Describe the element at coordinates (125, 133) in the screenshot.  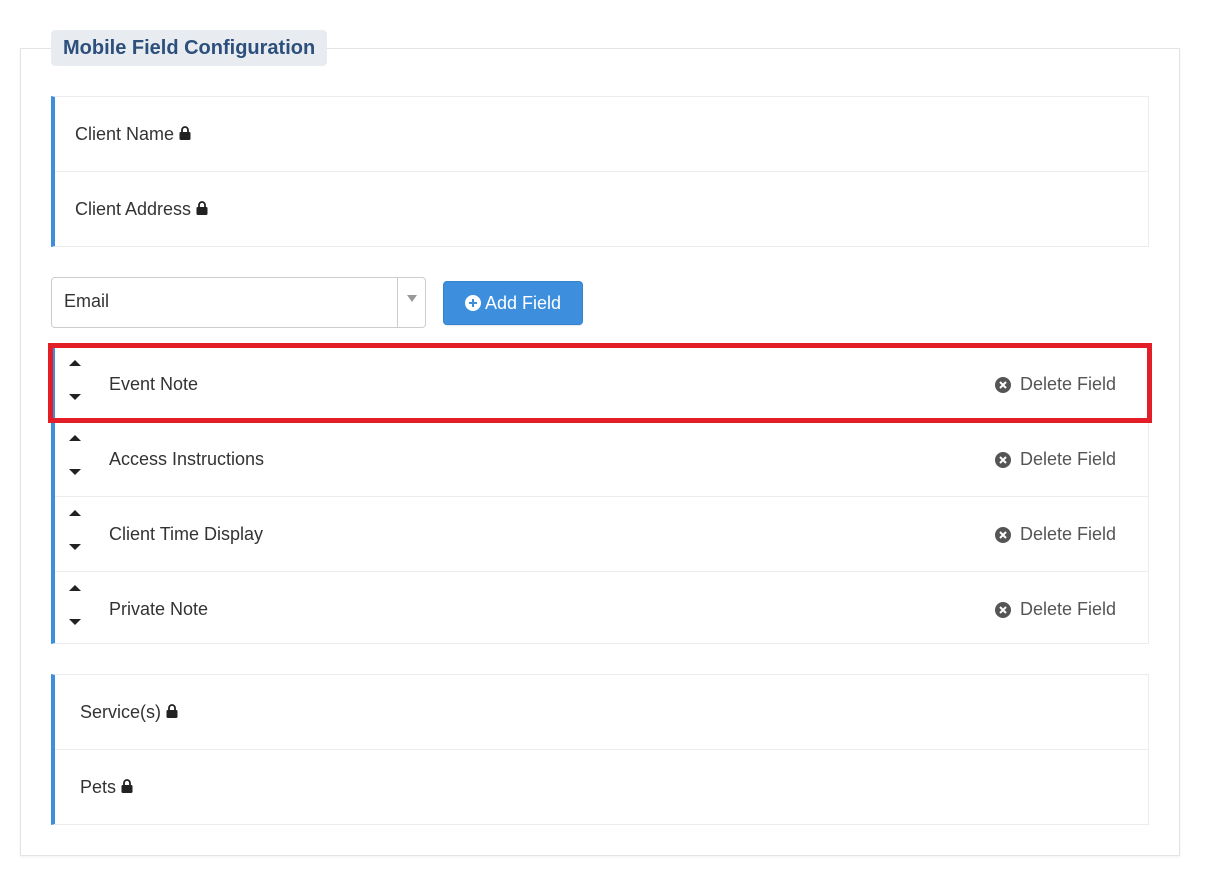
I see `field-label: Client Name` at that location.